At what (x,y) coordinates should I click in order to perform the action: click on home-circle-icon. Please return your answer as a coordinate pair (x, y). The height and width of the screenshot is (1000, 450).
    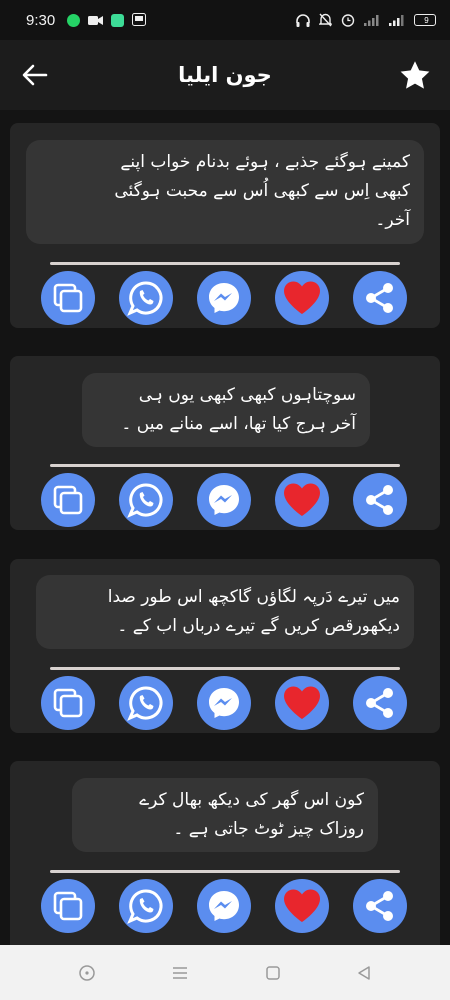
    Looking at the image, I should click on (87, 973).